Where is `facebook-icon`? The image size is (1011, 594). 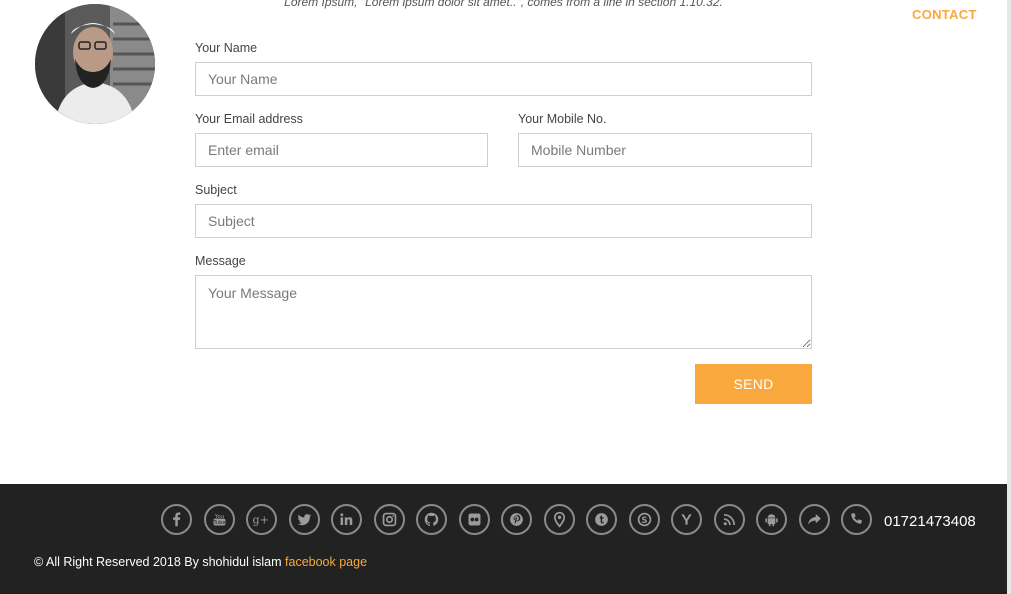
facebook-icon is located at coordinates (176, 519).